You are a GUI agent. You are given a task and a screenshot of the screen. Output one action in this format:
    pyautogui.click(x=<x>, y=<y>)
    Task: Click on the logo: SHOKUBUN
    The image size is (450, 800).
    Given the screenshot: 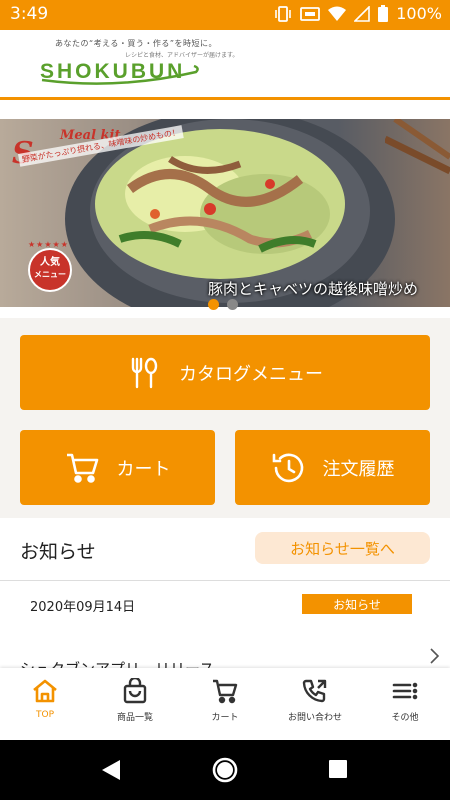 What is the action you would take?
    pyautogui.click(x=112, y=72)
    